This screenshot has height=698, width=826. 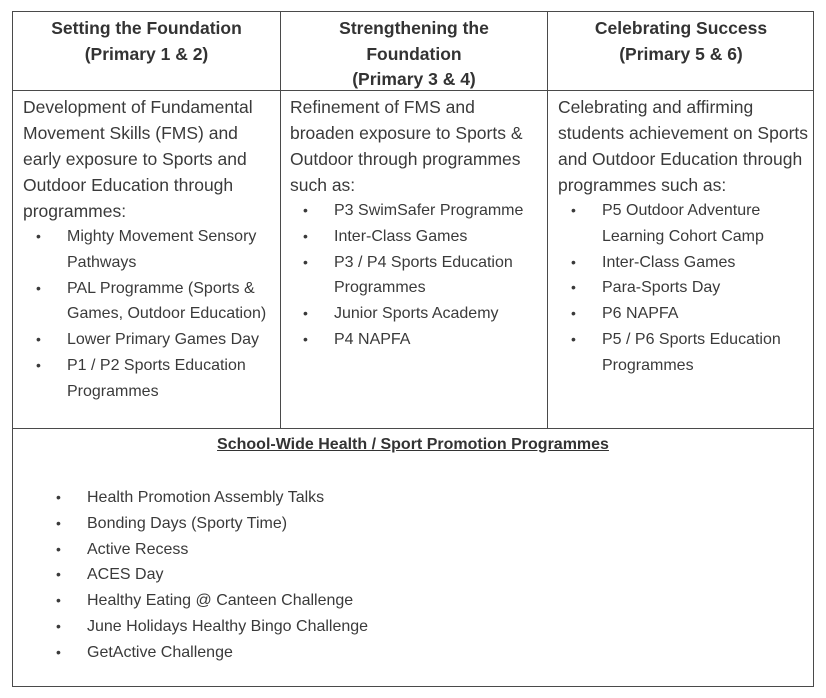 What do you see at coordinates (416, 314) in the screenshot?
I see `list-item: • Junior Sports Academy` at bounding box center [416, 314].